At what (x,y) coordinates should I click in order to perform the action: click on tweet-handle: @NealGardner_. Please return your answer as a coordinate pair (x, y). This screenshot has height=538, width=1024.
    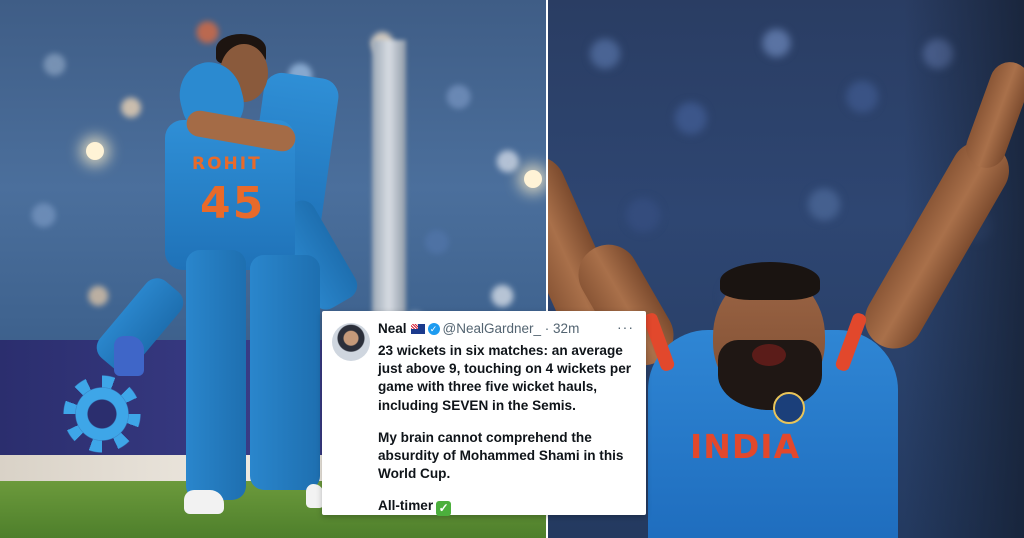
    Looking at the image, I should click on (492, 328).